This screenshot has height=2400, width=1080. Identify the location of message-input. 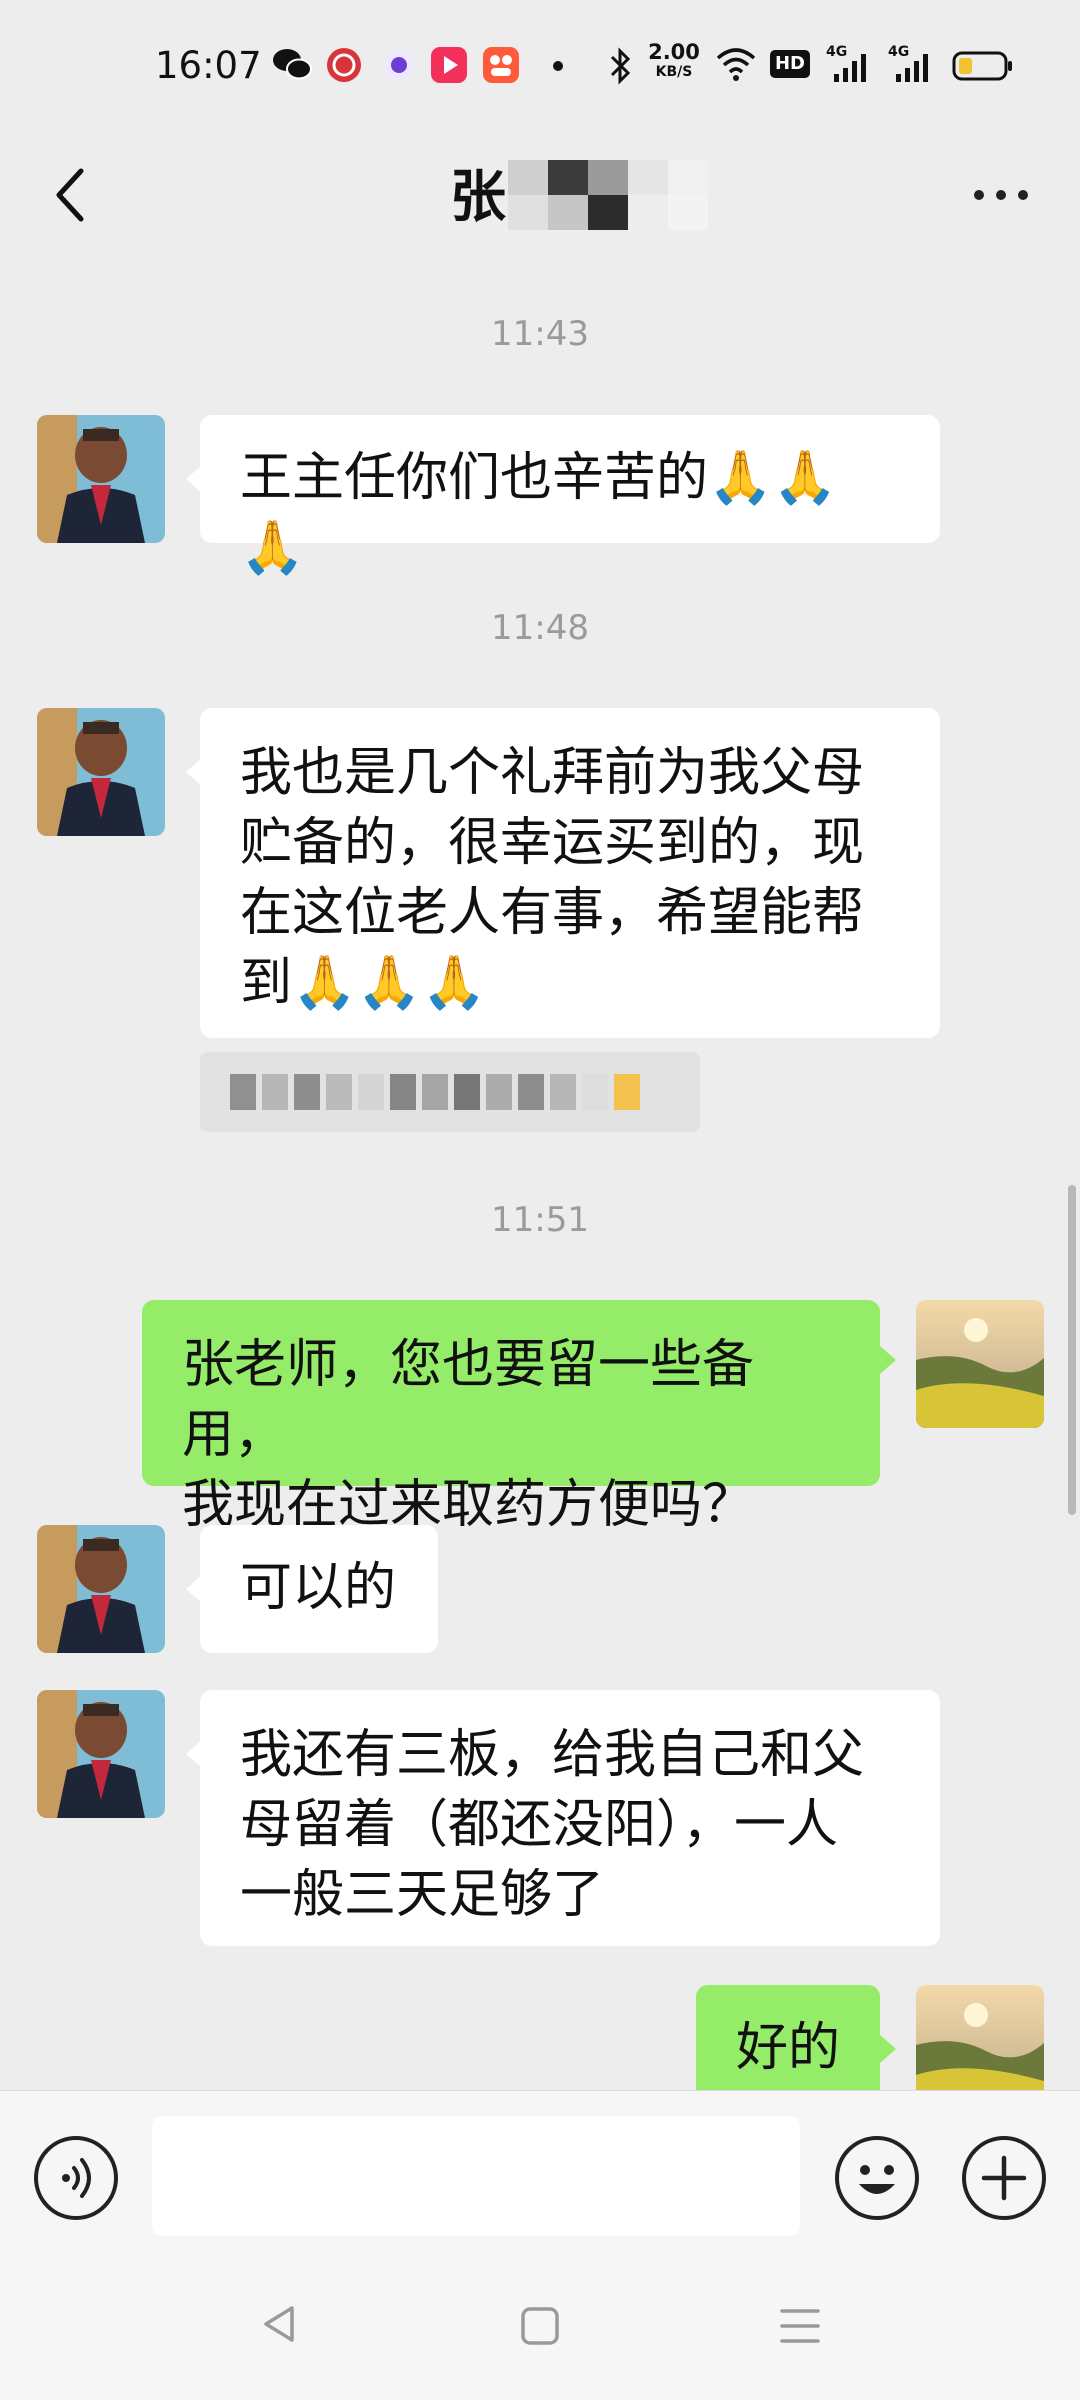
(476, 2176).